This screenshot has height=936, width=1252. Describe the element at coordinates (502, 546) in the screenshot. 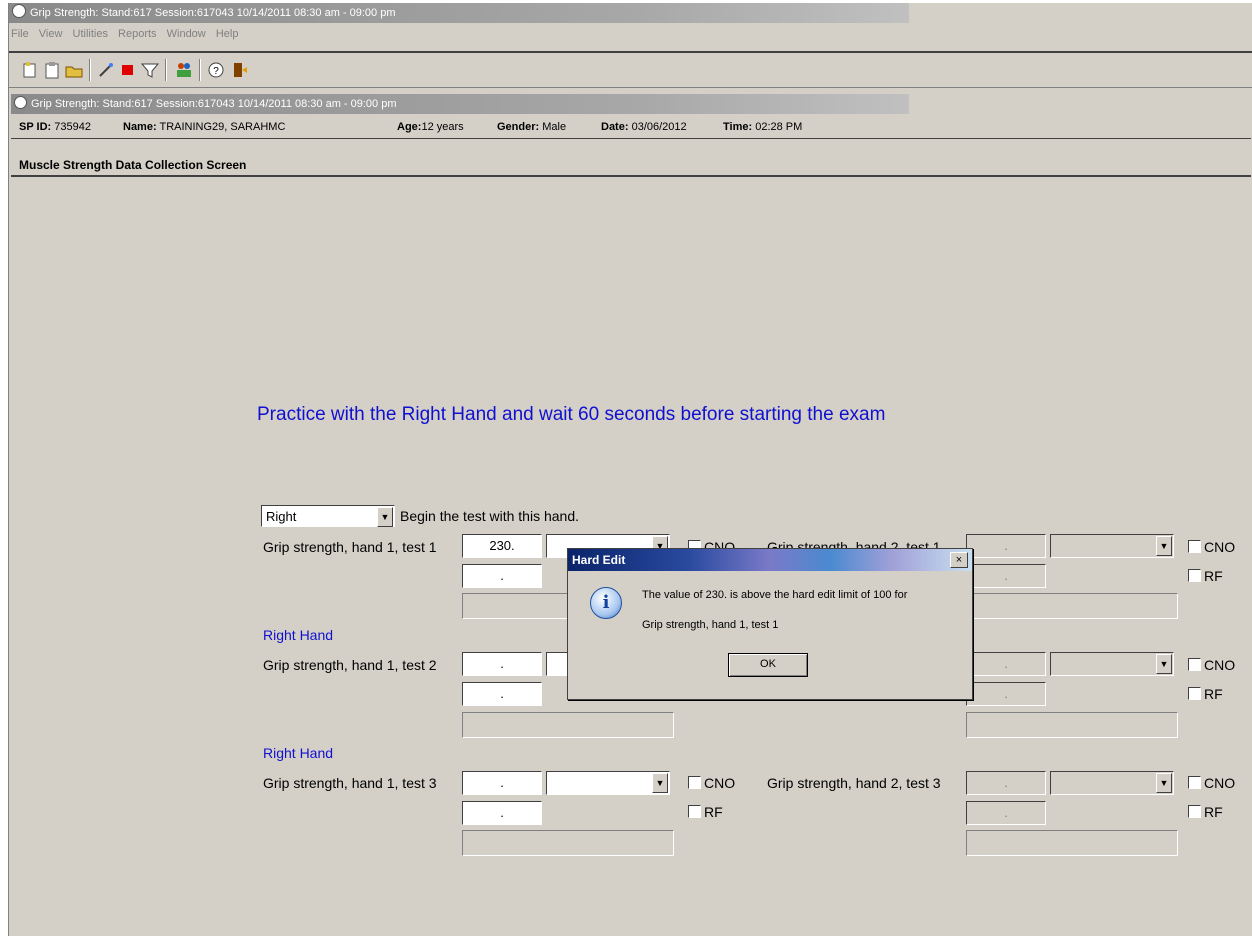

I see `h1t1-value-input: 230.` at that location.